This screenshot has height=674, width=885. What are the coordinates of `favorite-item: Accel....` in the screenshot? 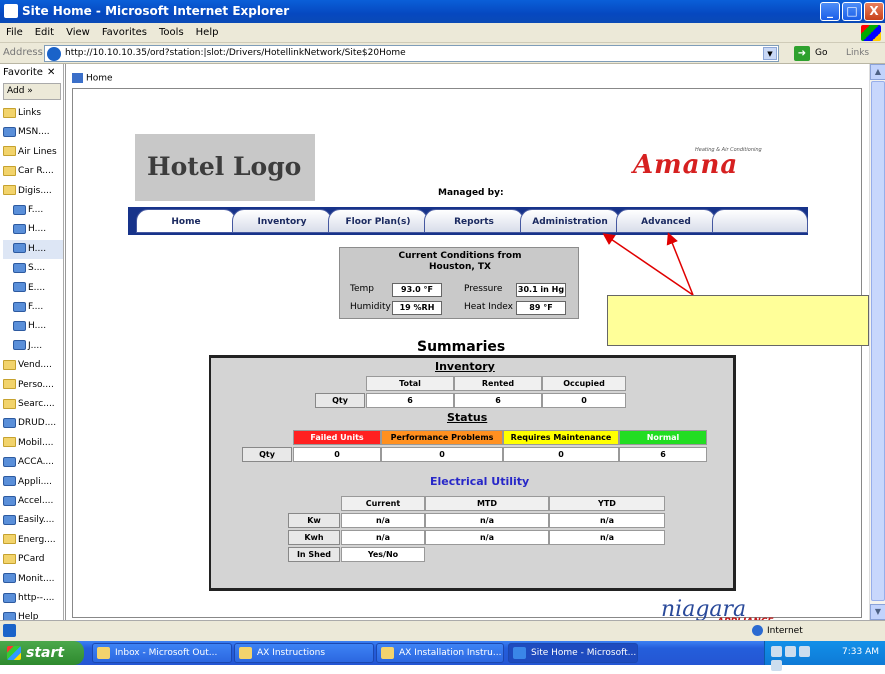 It's located at (33, 501).